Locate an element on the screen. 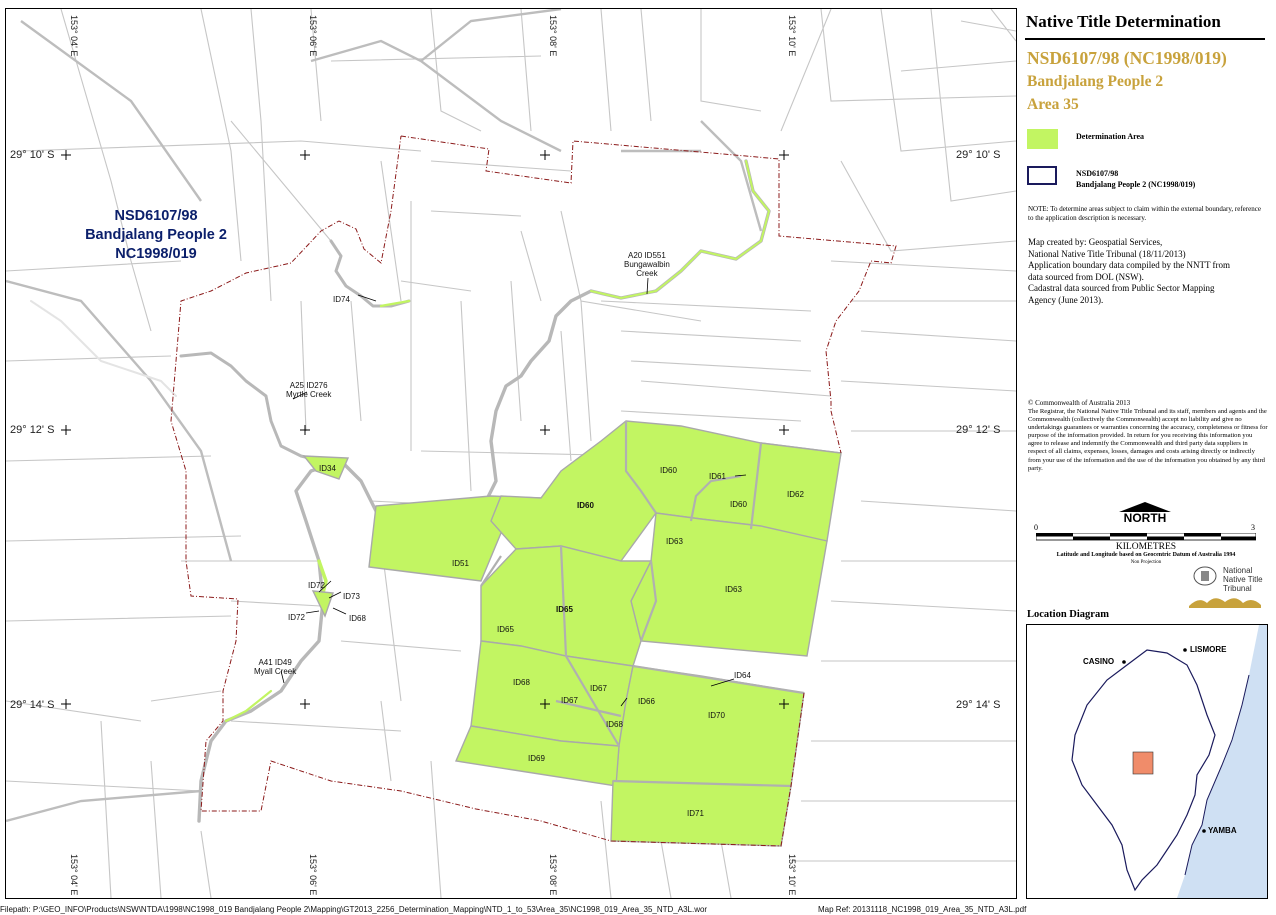 The height and width of the screenshot is (915, 1276). area-id67-left: ID67 is located at coordinates (569, 700).